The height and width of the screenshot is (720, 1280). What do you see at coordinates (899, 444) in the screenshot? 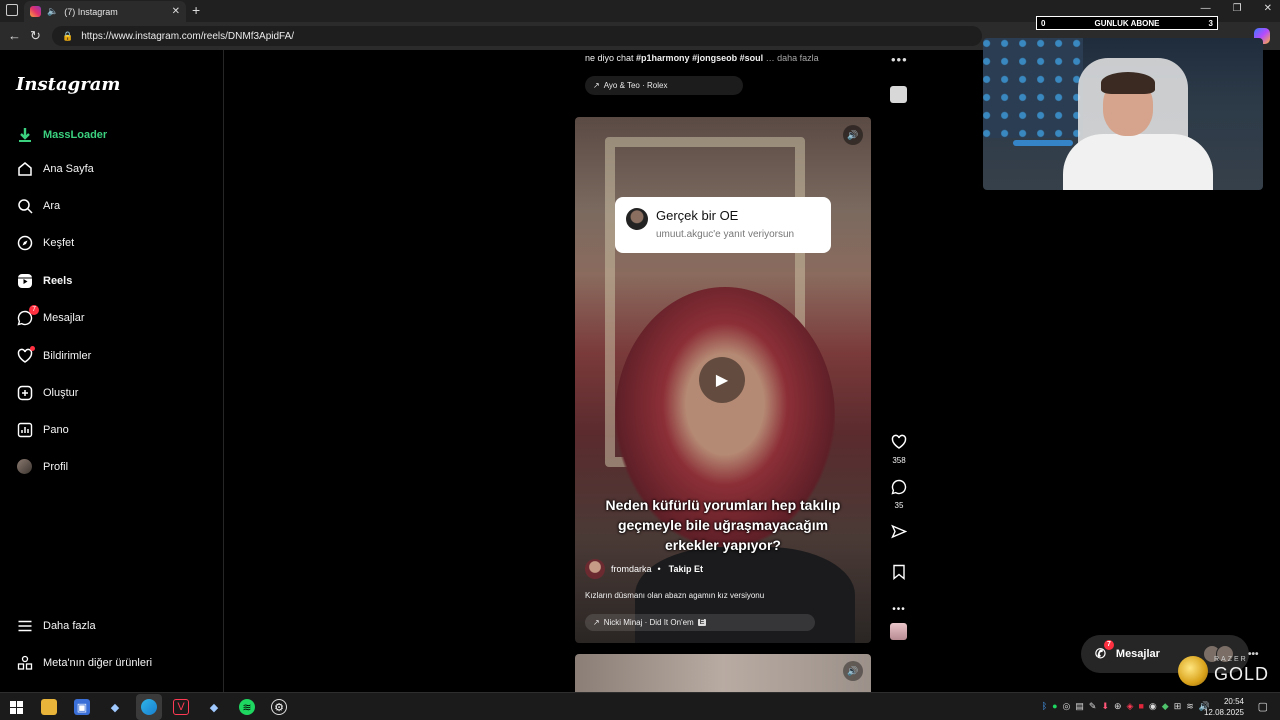
I see `like-icon` at bounding box center [899, 444].